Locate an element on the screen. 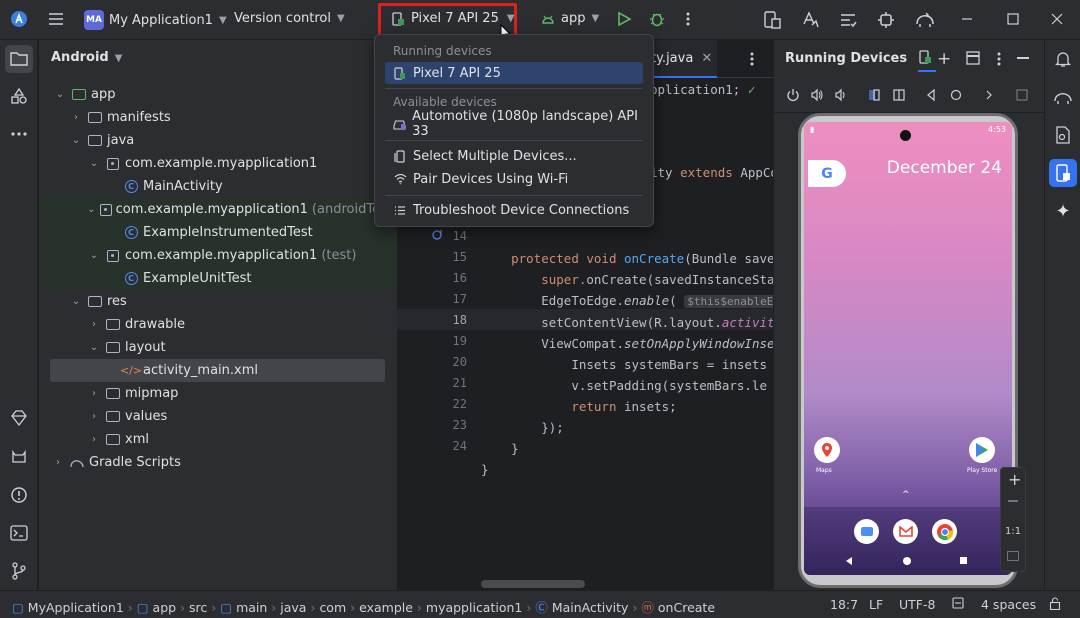  emulator-screen: ▮ 4:53 December 24 G Maps Play Store ^ is located at coordinates (908, 348).